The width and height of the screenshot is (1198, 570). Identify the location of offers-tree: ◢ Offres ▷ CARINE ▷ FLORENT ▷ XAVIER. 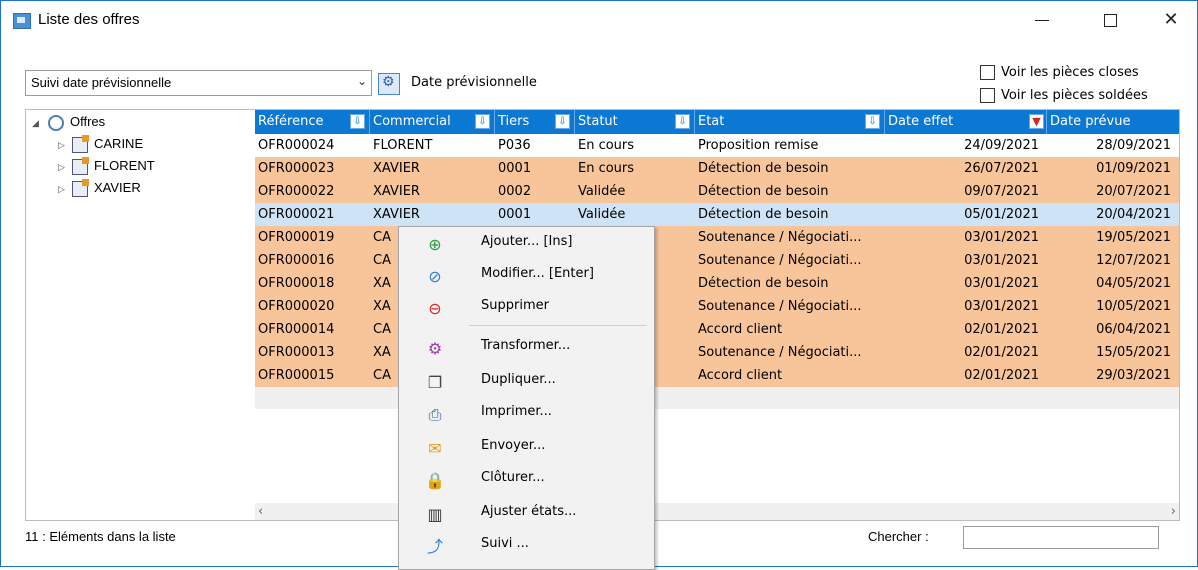
(141, 315).